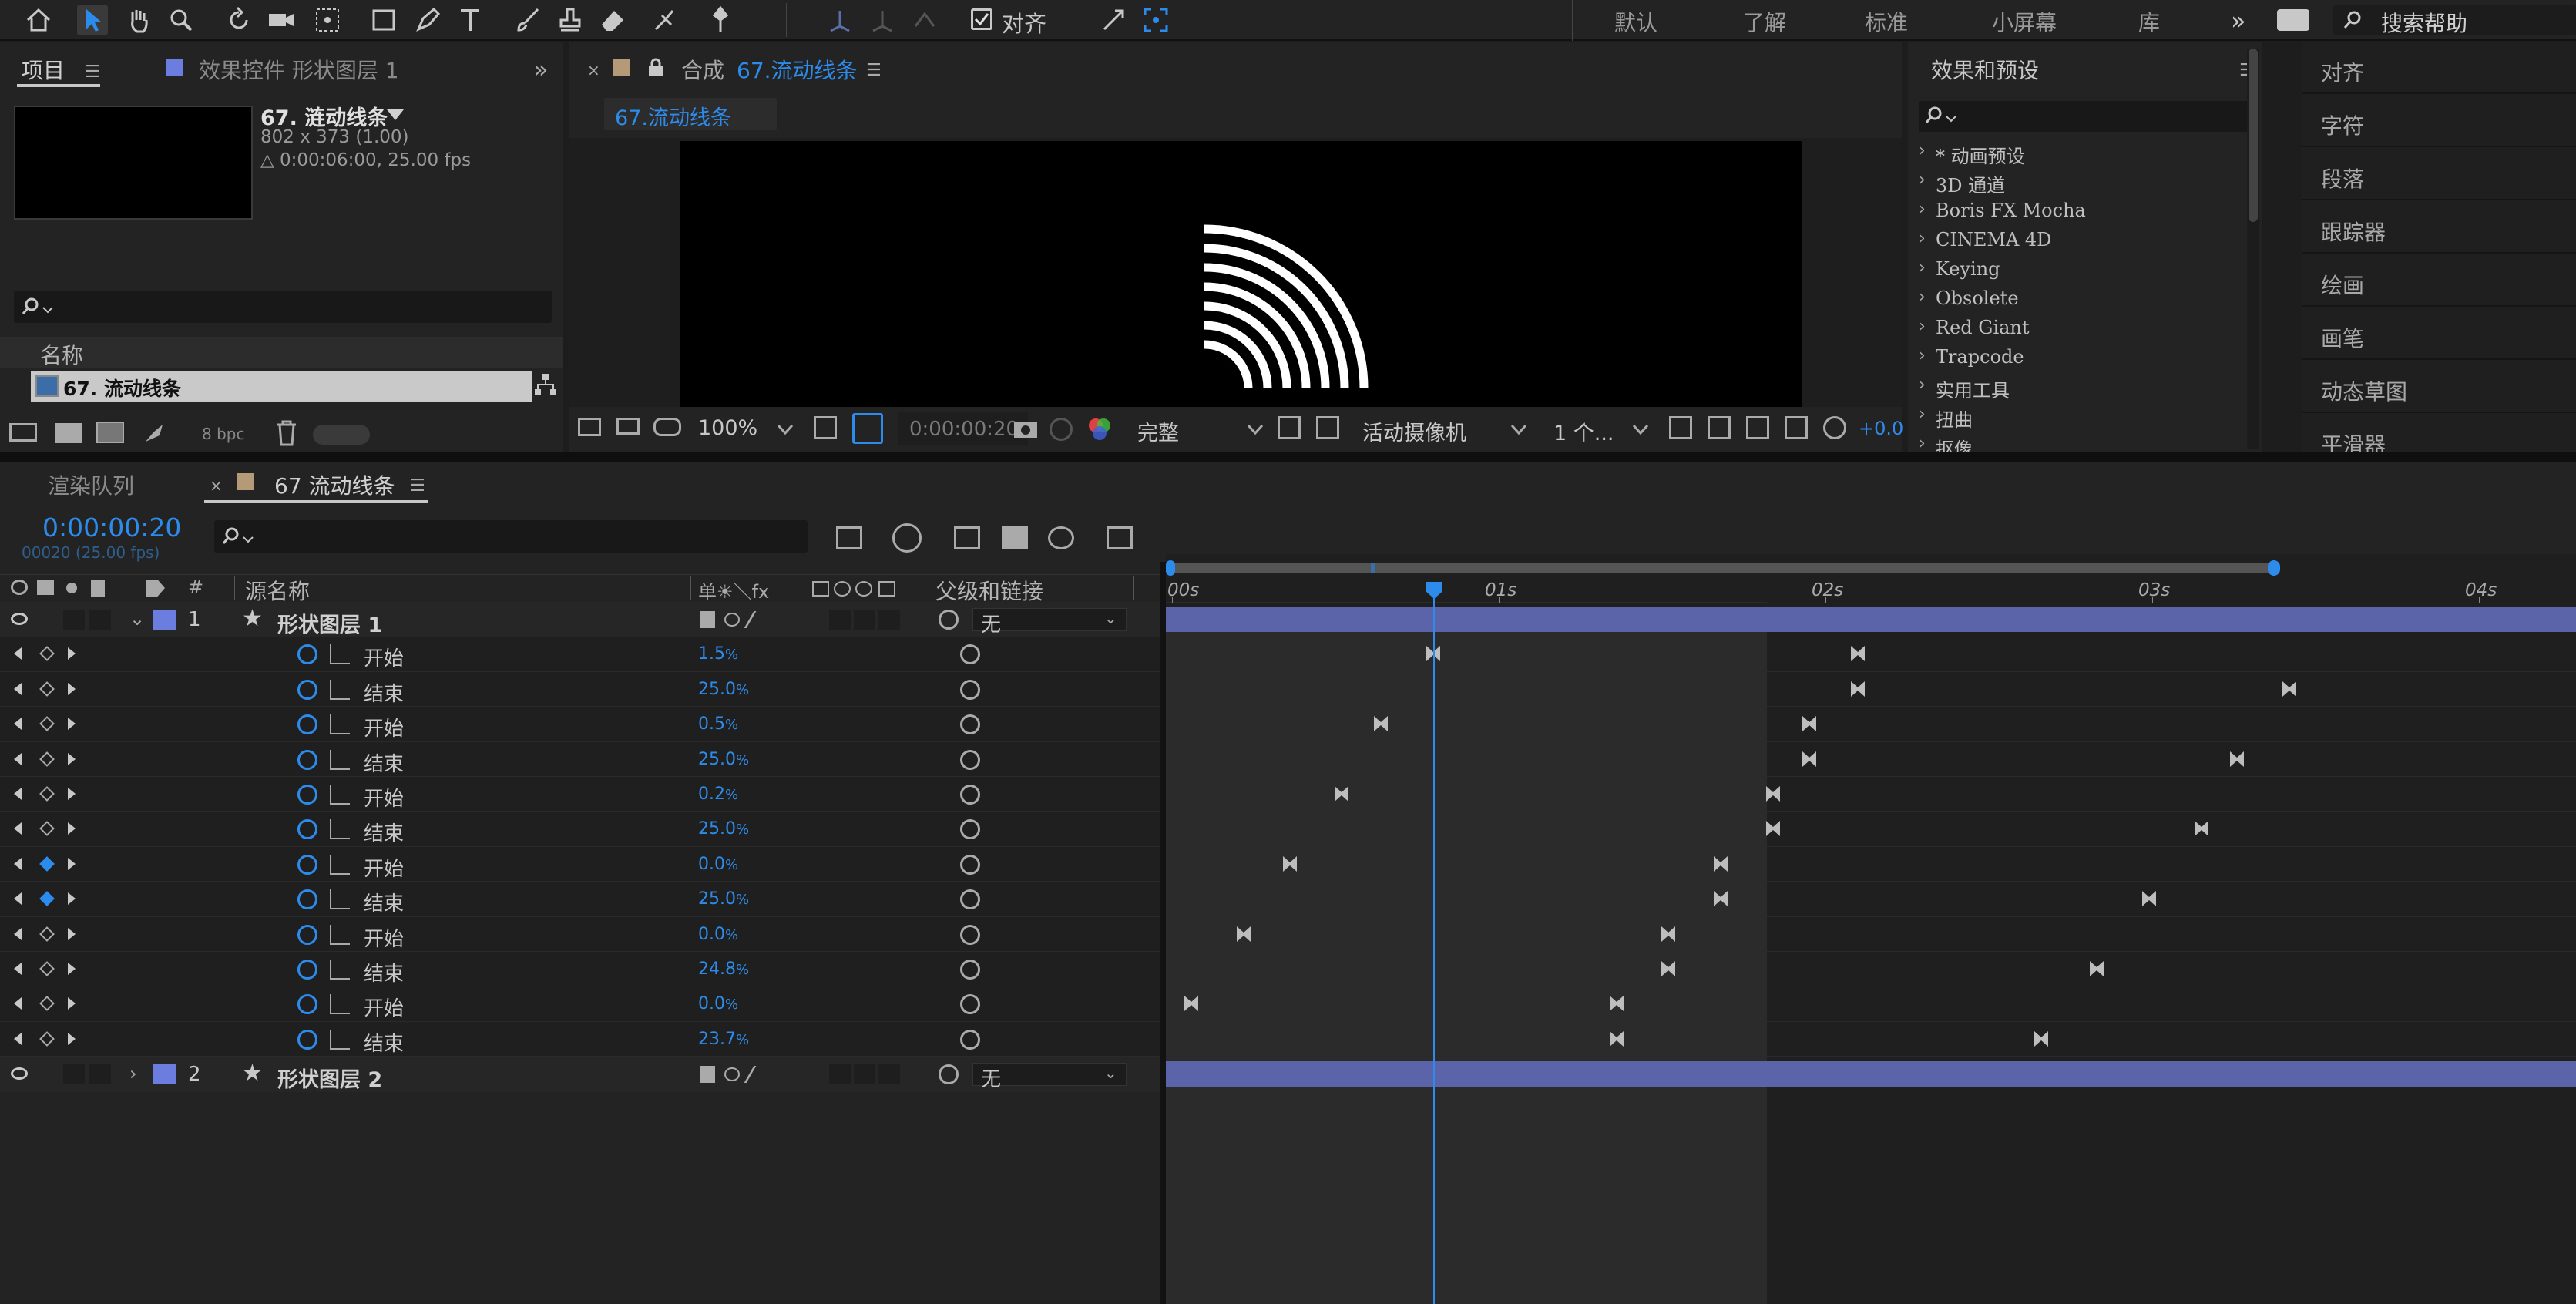  I want to click on region-of-interest-icon, so click(867, 428).